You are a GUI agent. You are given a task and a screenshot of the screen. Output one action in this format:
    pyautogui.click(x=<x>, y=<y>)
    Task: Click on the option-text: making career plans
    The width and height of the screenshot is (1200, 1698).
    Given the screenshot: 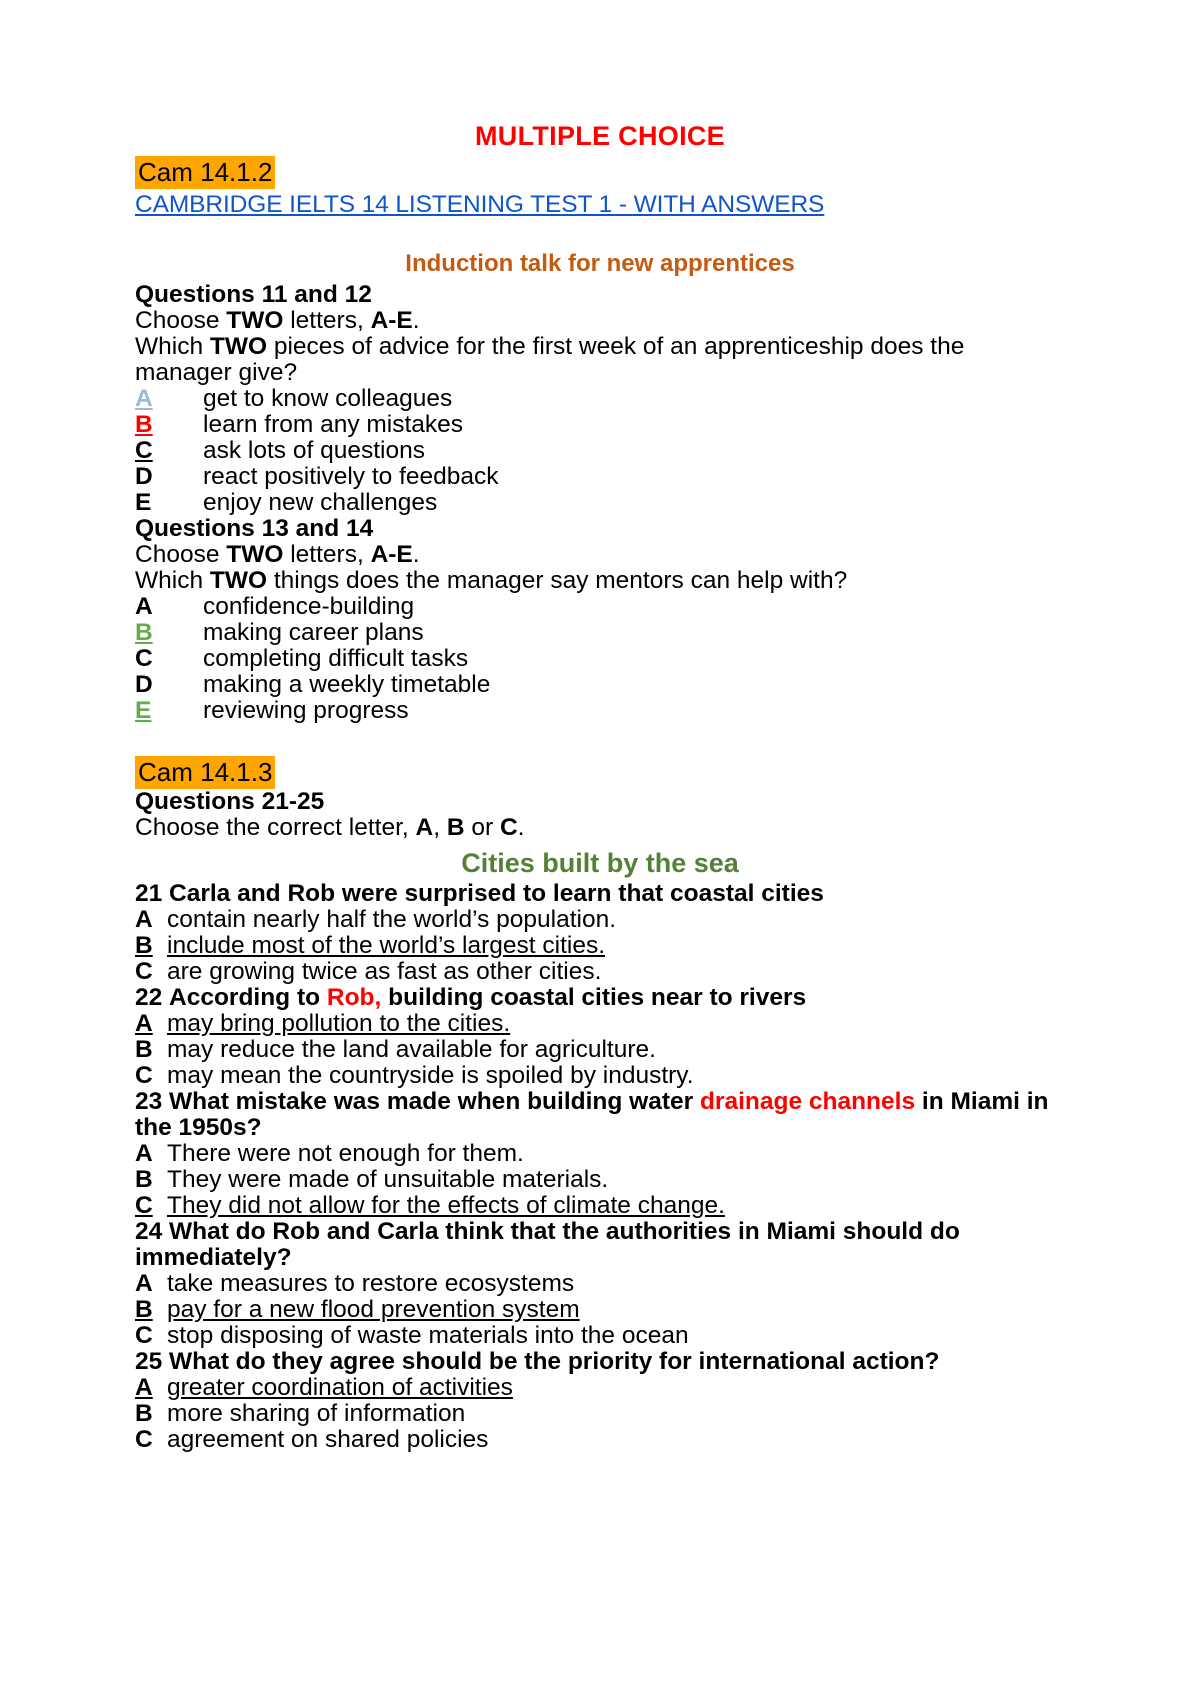 What is the action you would take?
    pyautogui.click(x=313, y=632)
    